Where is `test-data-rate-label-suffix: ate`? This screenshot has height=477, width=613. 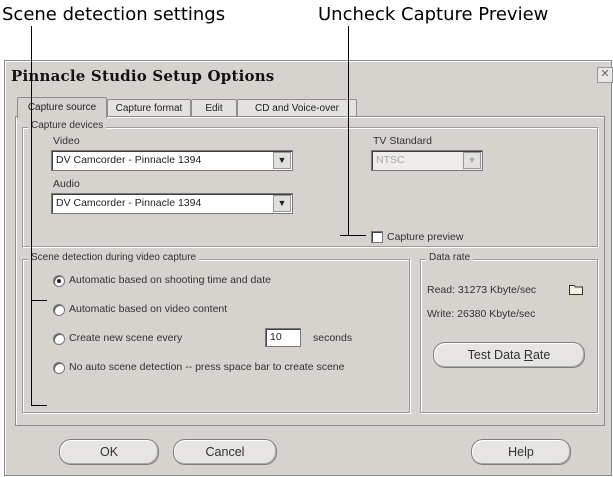 test-data-rate-label-suffix: ate is located at coordinates (541, 355).